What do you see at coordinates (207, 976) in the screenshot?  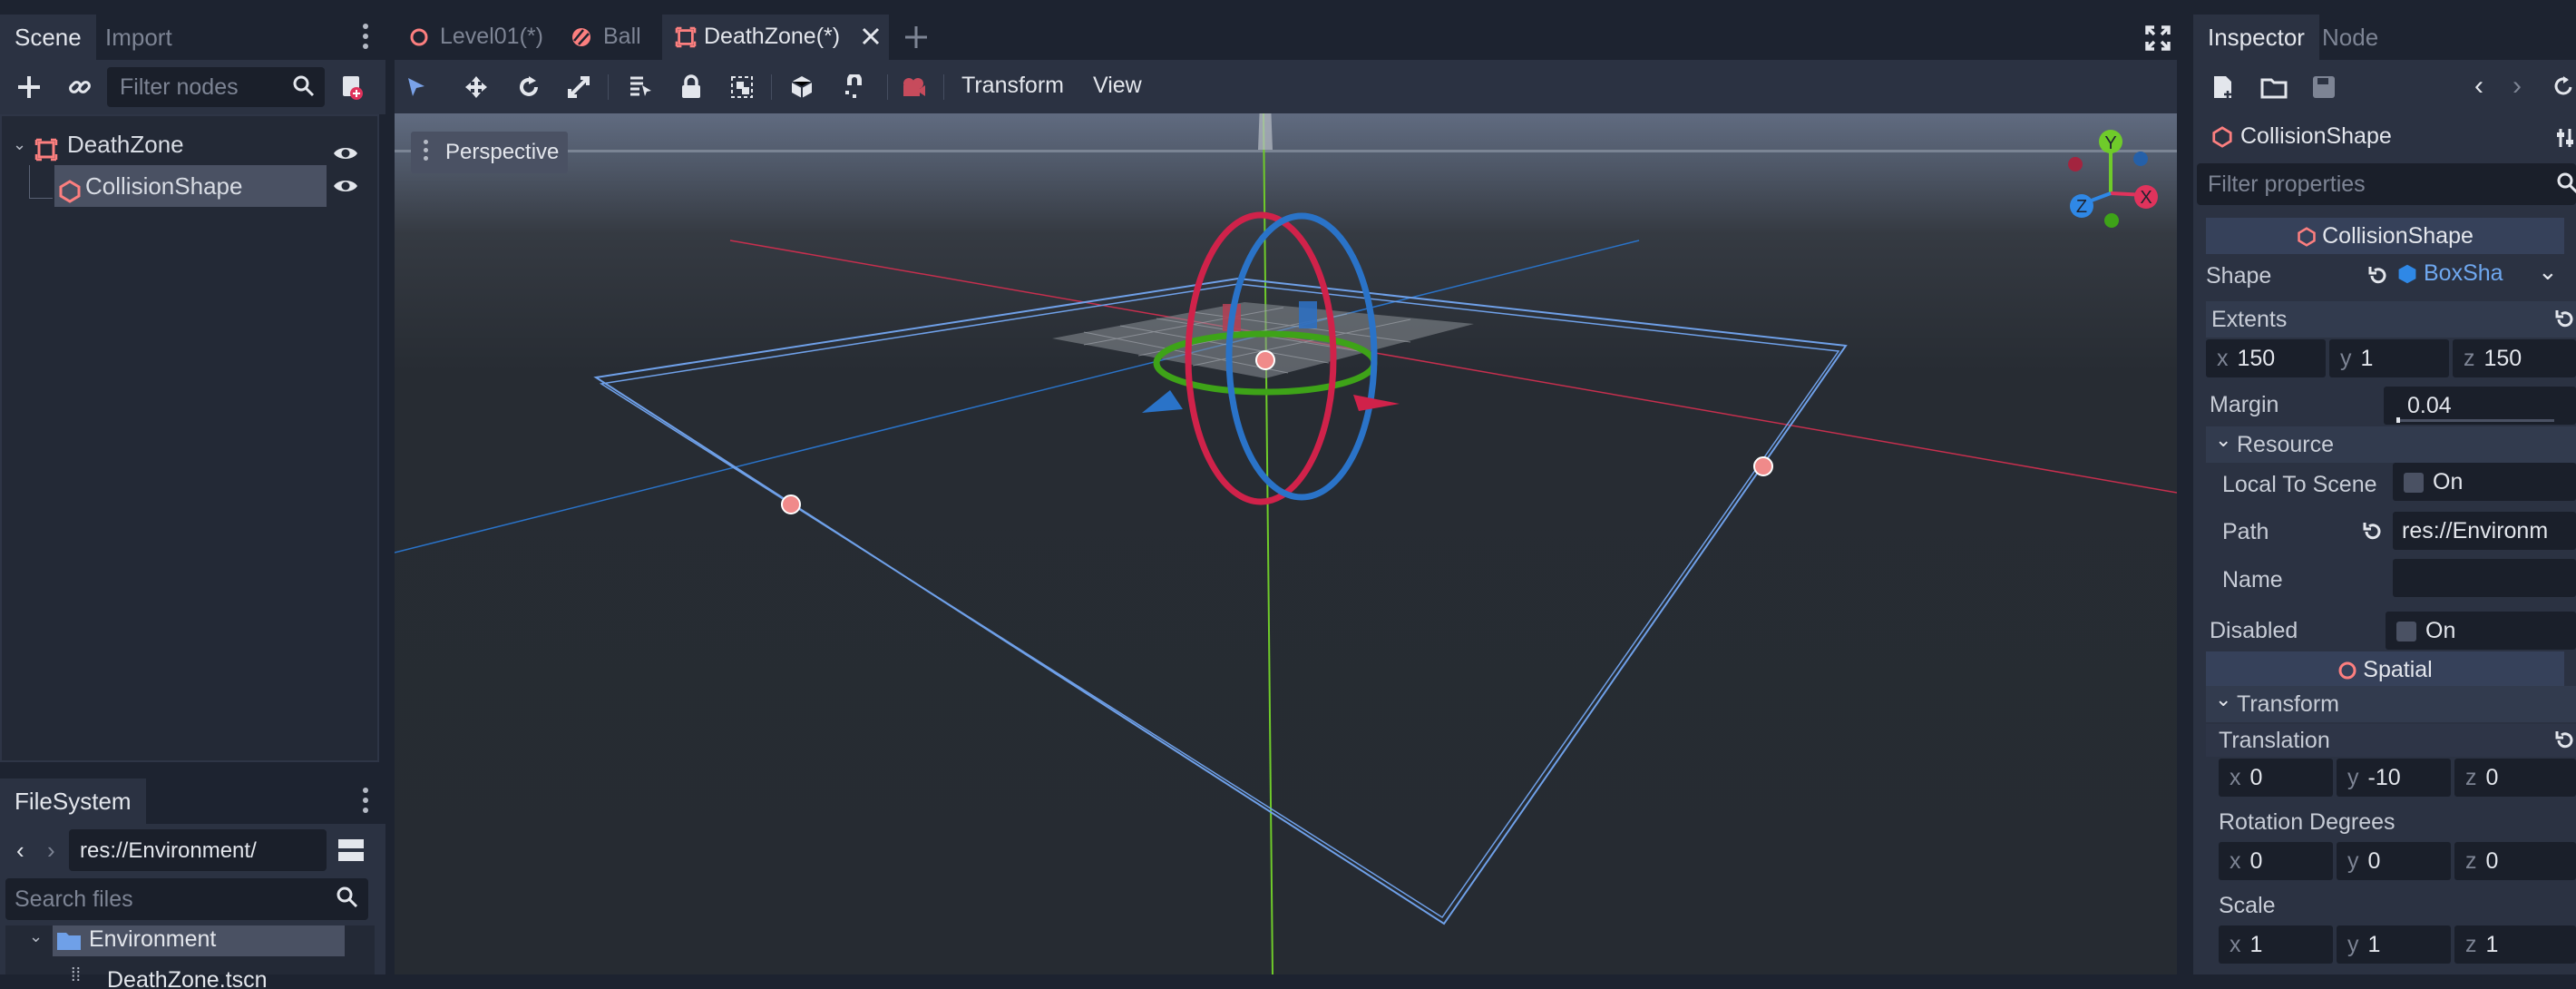 I see `file-item-deathzone-tscn: ⁞⁞ DeathZone.tscn` at bounding box center [207, 976].